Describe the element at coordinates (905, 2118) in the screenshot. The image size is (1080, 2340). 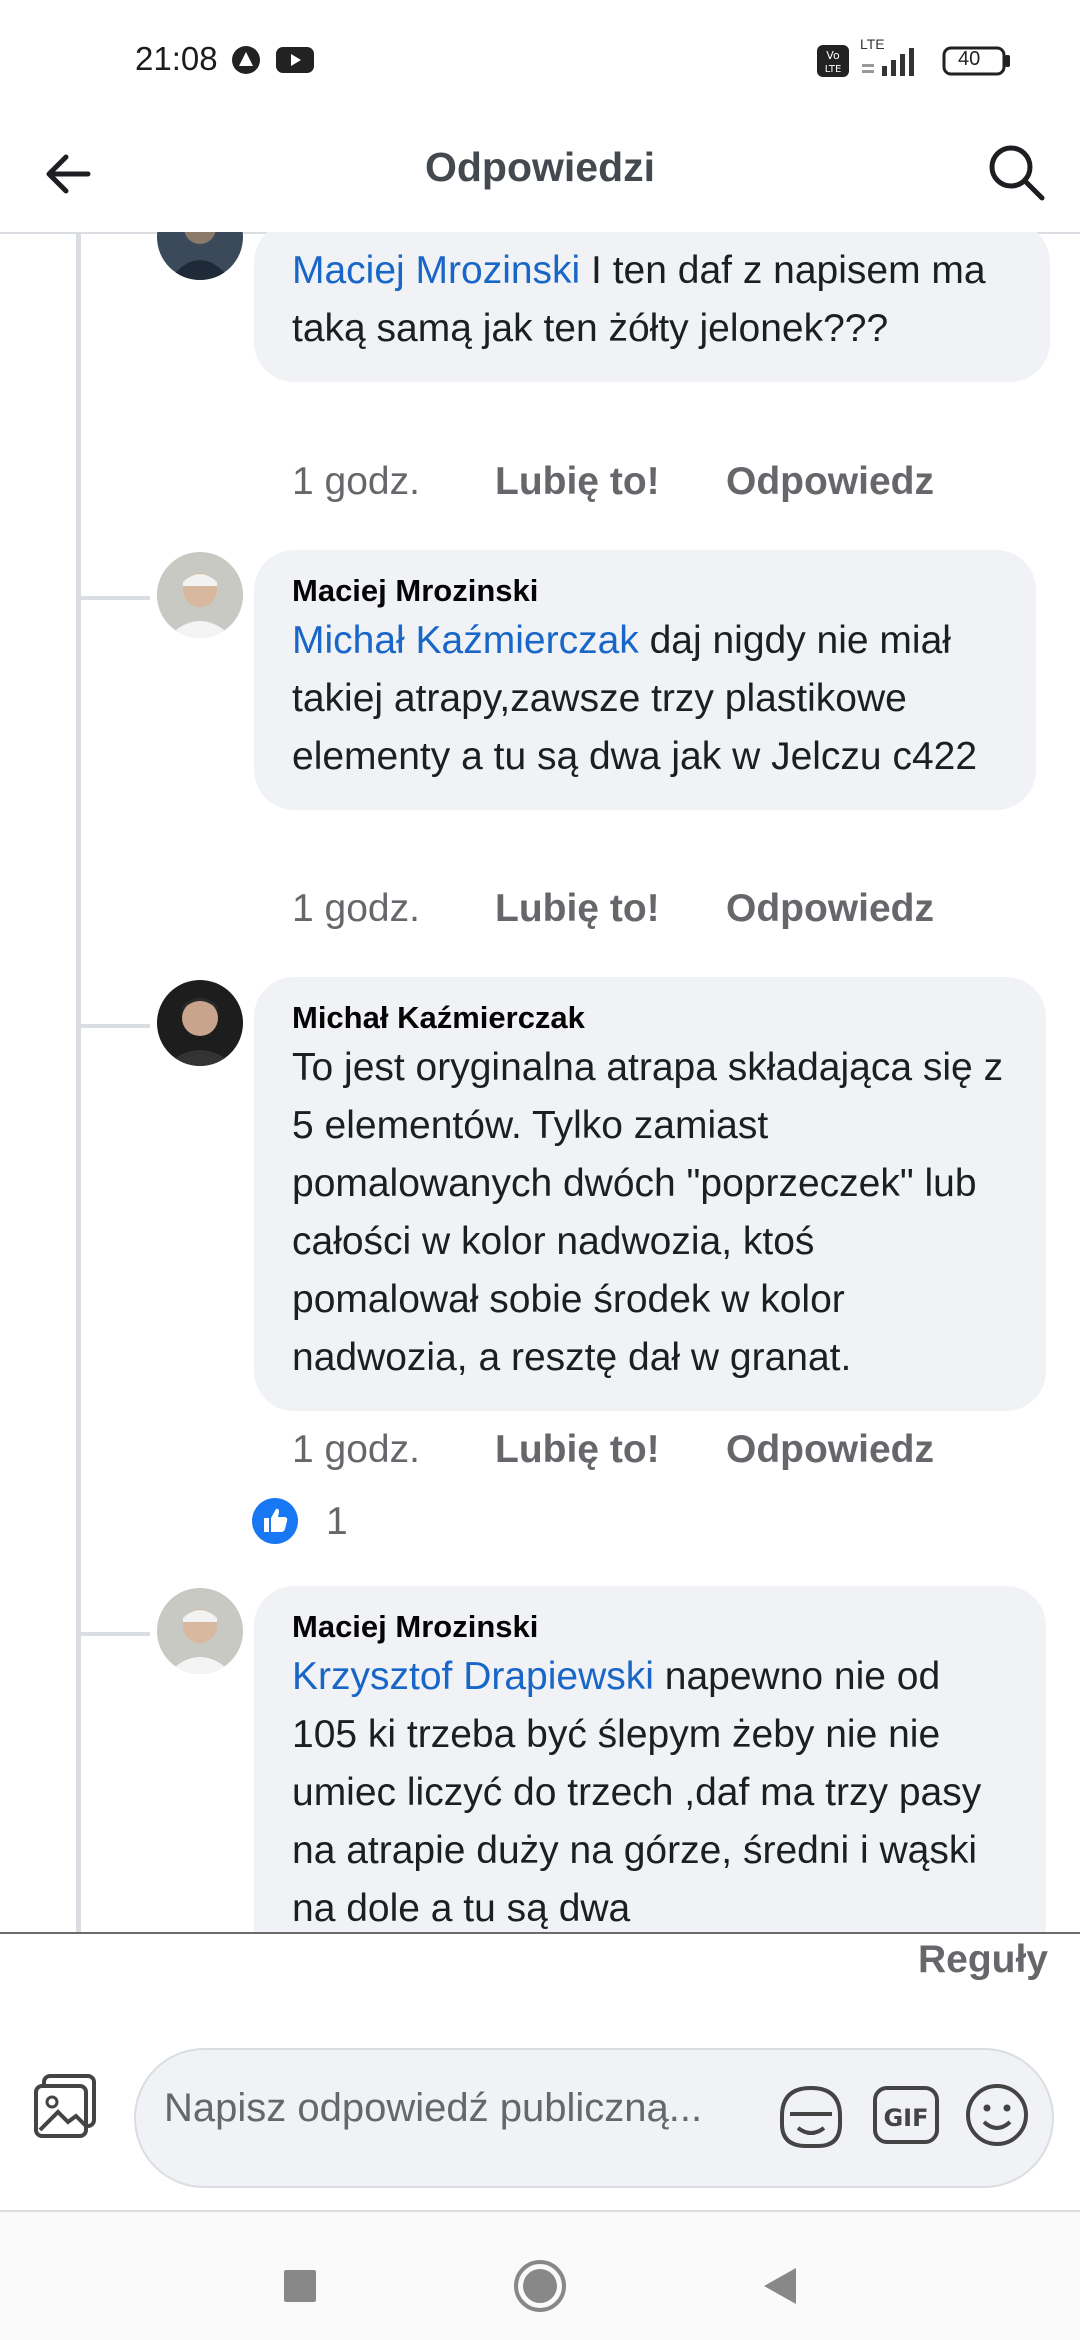
I see `svg-text: GIF` at that location.